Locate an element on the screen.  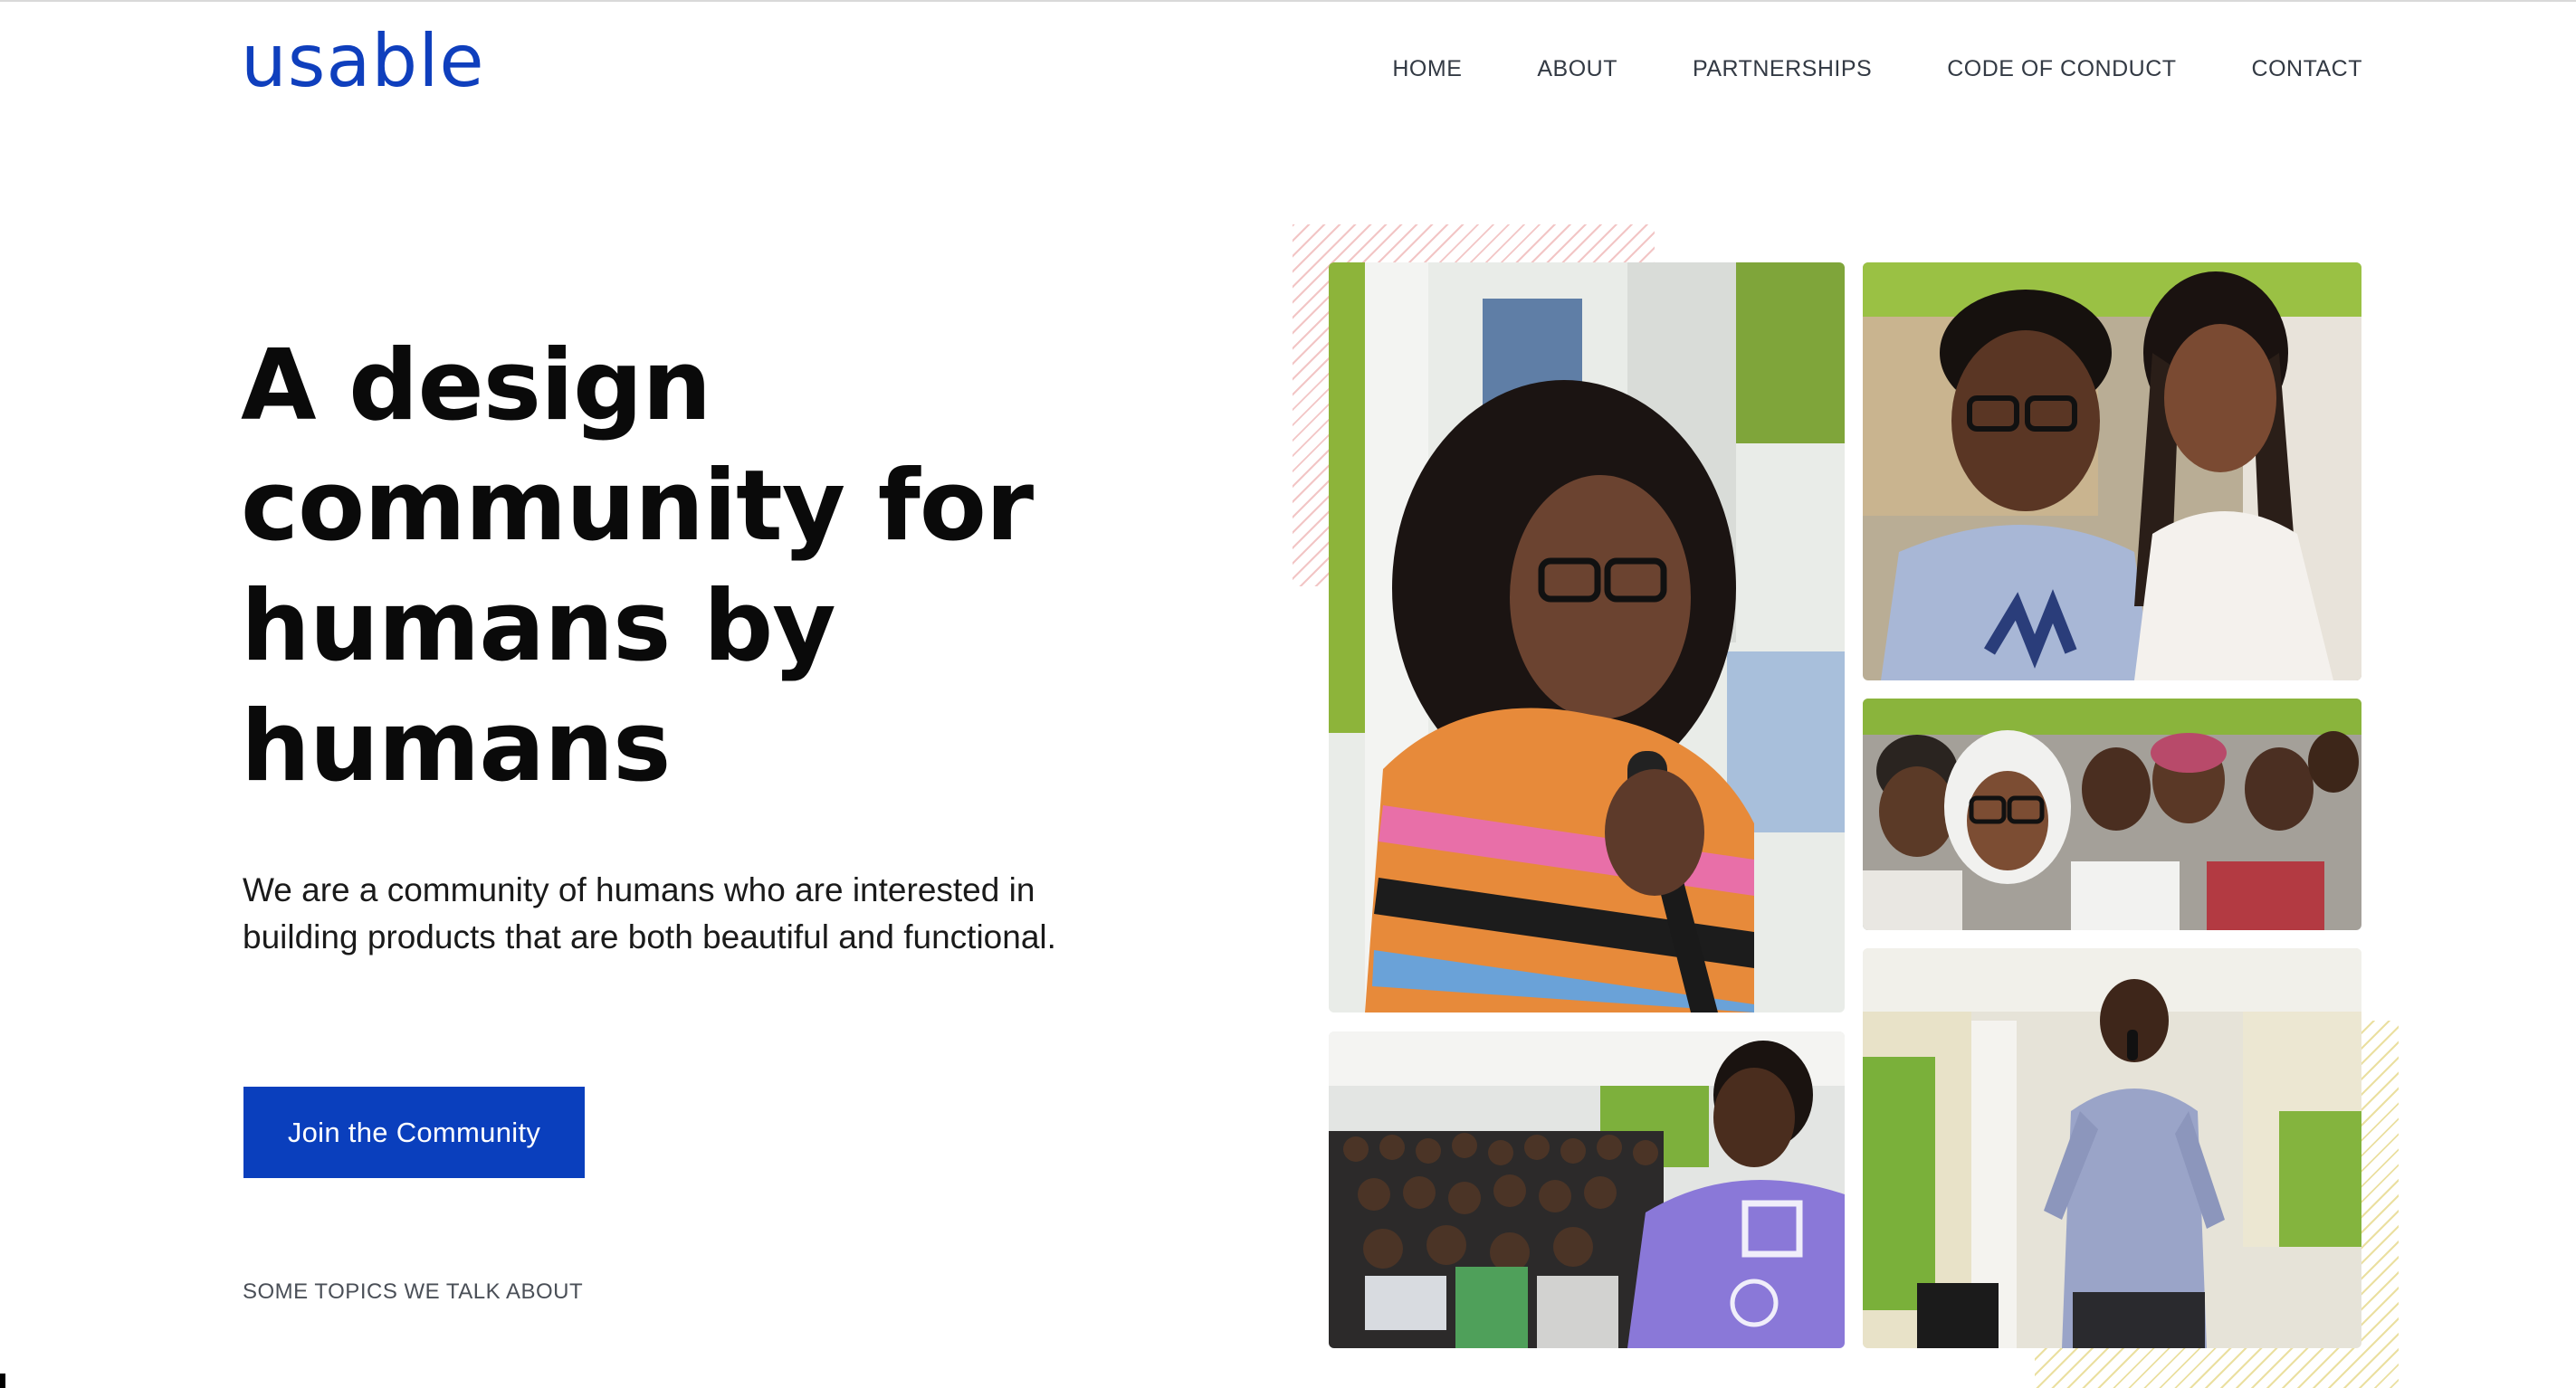
hero-title: A design community for humans by humans is located at coordinates (648, 566).